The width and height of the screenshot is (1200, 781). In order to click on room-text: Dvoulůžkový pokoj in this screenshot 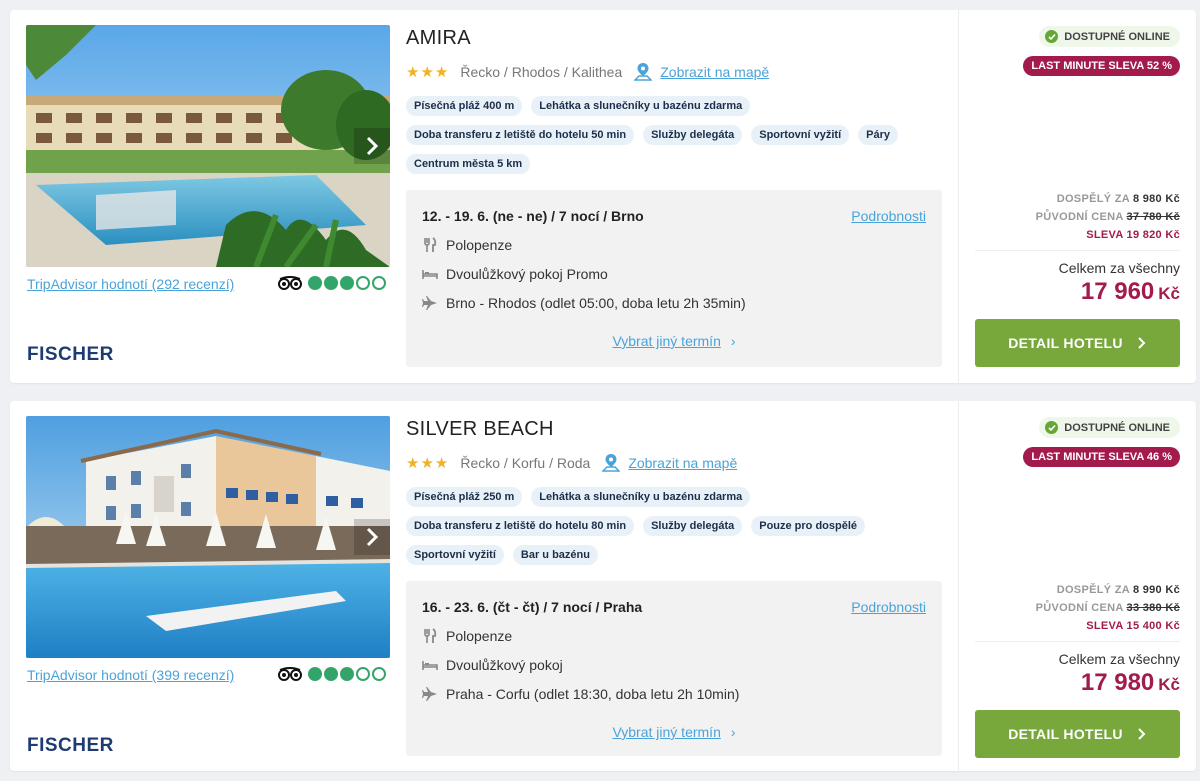, I will do `click(504, 665)`.